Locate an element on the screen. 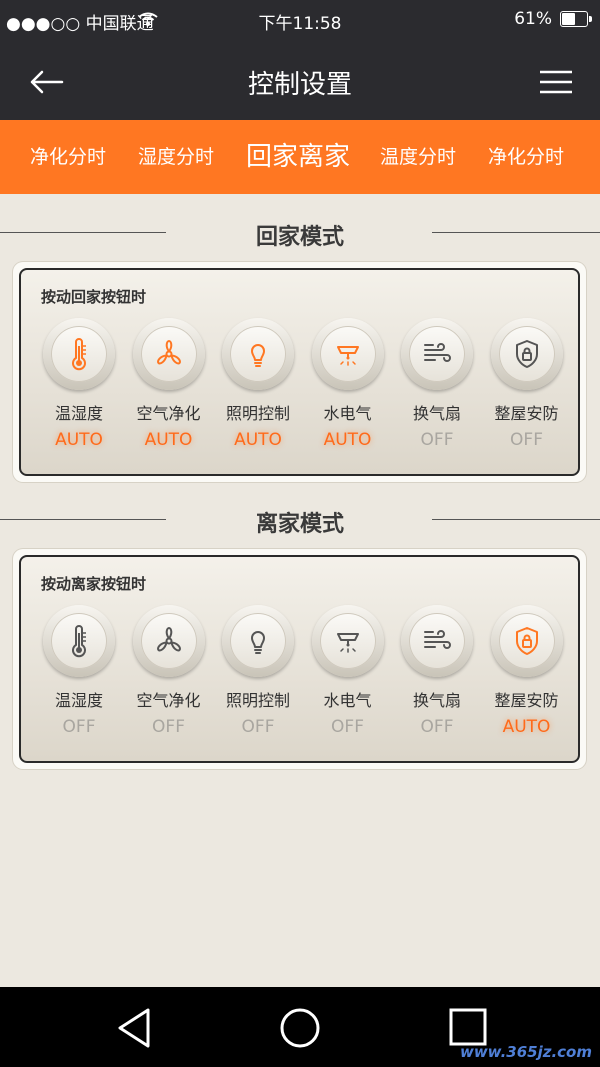 Image resolution: width=600 pixels, height=1067 pixels. tab-home-away: 回家离家 is located at coordinates (298, 157).